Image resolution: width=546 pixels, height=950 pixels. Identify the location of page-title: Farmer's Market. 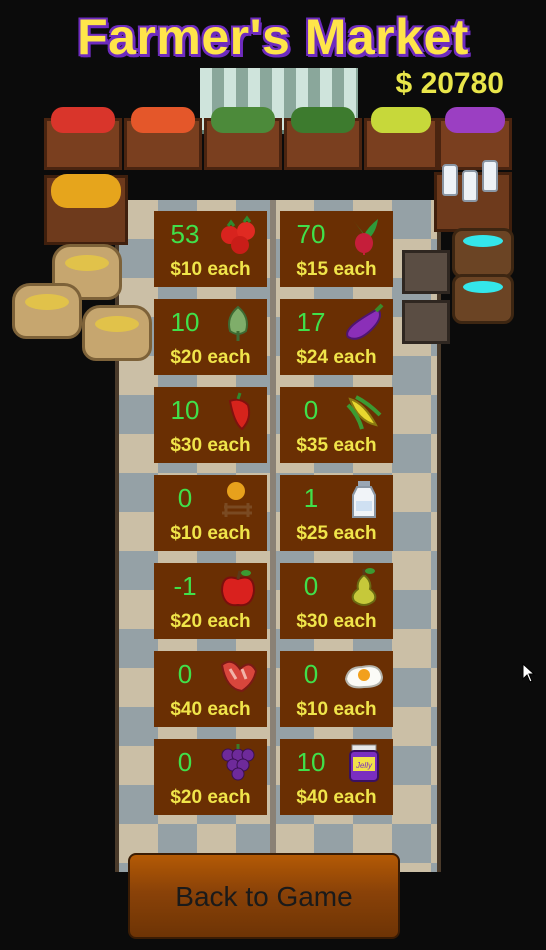
(273, 37).